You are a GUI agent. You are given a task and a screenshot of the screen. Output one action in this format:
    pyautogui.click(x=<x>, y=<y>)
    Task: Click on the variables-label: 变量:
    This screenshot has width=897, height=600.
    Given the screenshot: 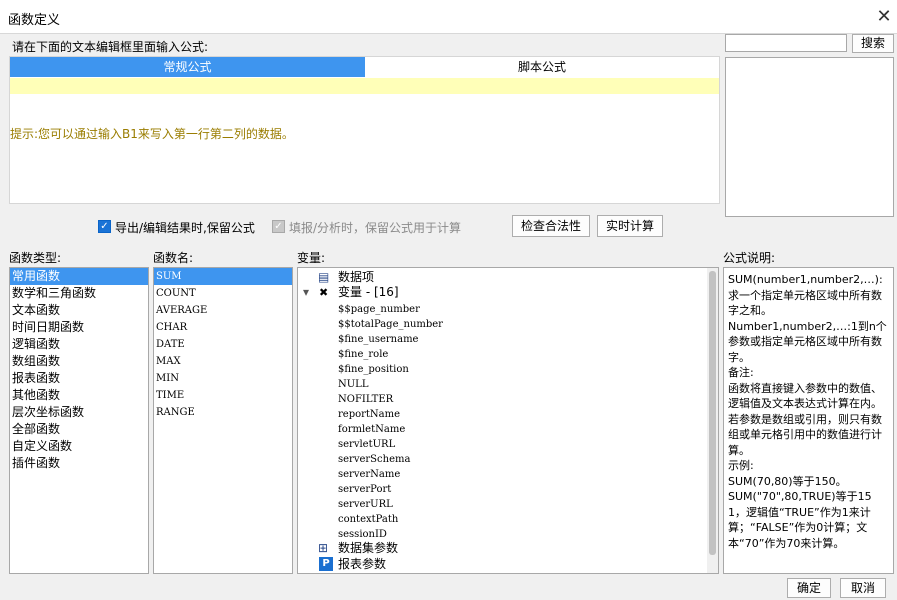 What is the action you would take?
    pyautogui.click(x=311, y=258)
    